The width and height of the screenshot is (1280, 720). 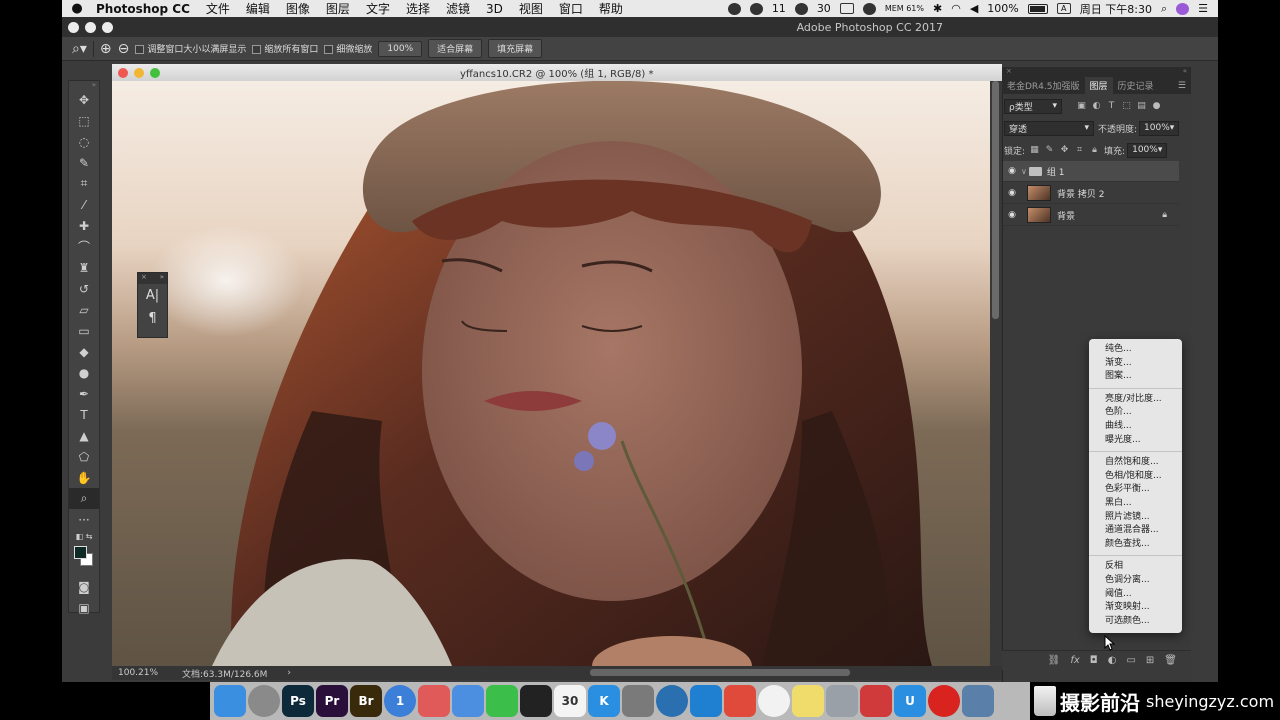 What do you see at coordinates (329, 49) in the screenshot?
I see `scrubby-zoom-checkbox` at bounding box center [329, 49].